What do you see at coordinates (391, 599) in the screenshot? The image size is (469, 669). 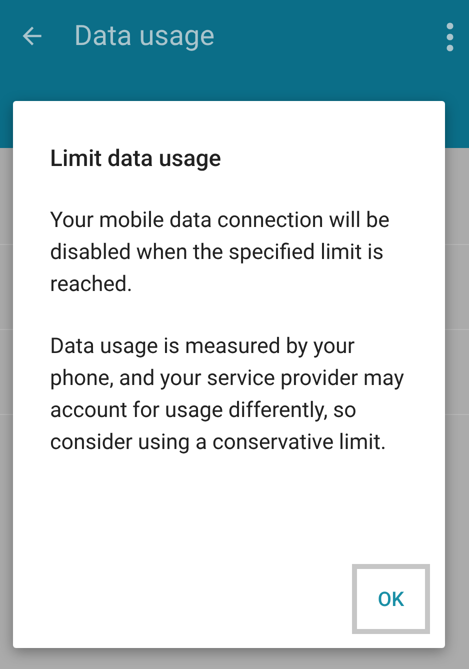 I see `ok-button: OK` at bounding box center [391, 599].